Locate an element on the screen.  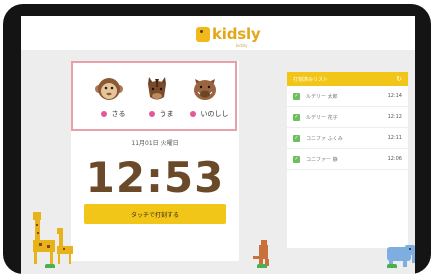
list-item-time: 12:11 is located at coordinates (394, 138).